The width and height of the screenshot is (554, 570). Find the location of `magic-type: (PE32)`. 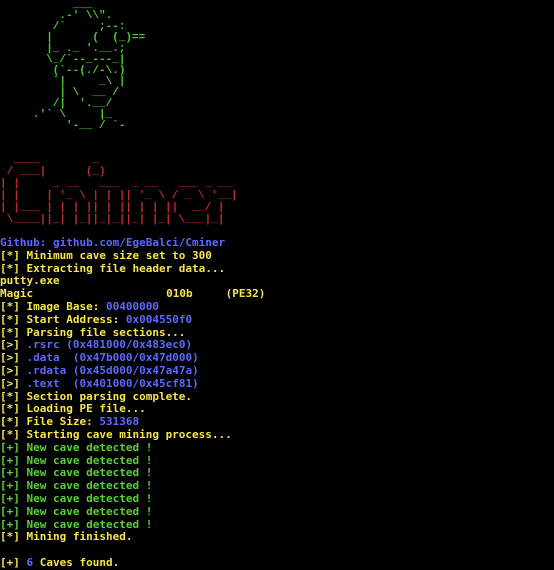

magic-type: (PE32) is located at coordinates (245, 294).